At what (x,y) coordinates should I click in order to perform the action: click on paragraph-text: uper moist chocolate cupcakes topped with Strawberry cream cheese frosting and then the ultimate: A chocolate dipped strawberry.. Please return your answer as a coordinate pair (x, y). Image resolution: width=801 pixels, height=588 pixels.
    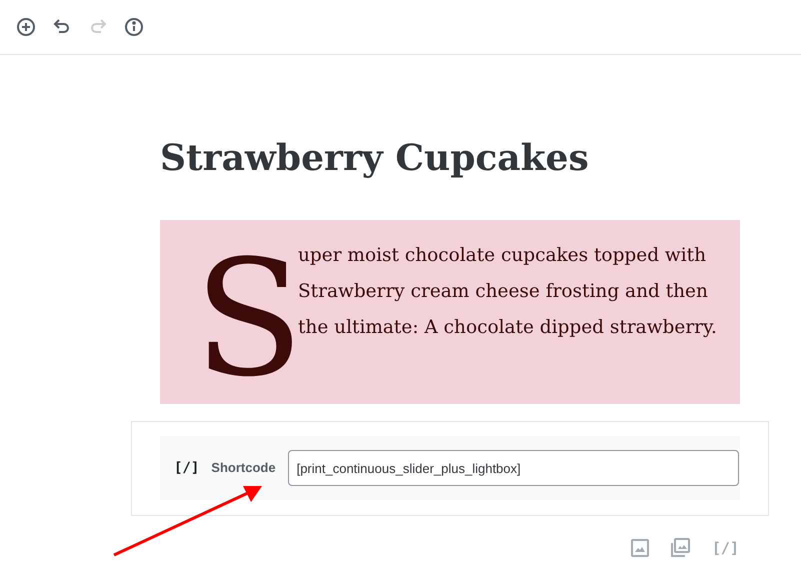
    Looking at the image, I should click on (508, 292).